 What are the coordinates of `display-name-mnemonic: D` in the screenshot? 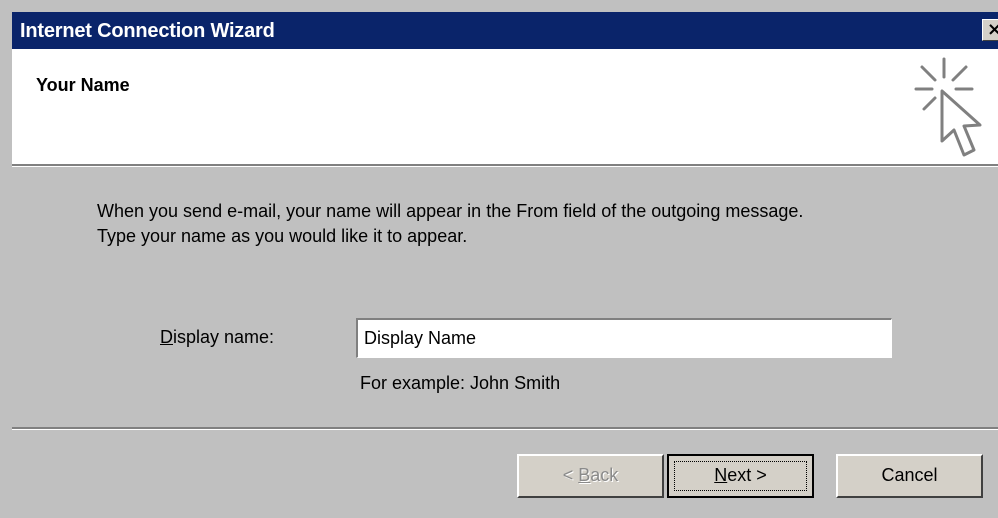 It's located at (166, 337).